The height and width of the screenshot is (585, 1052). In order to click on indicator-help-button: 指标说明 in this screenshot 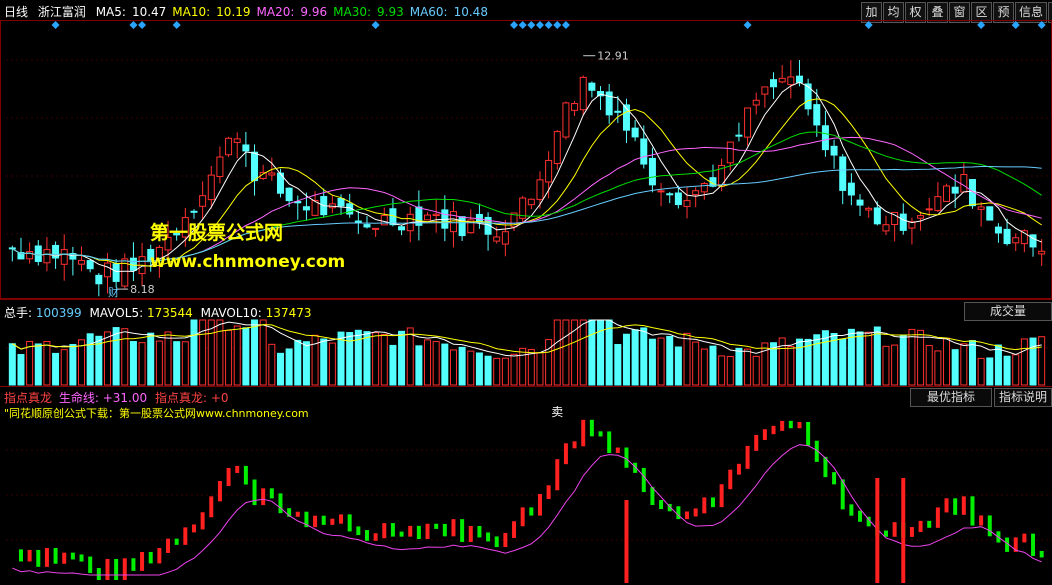, I will do `click(1023, 397)`.